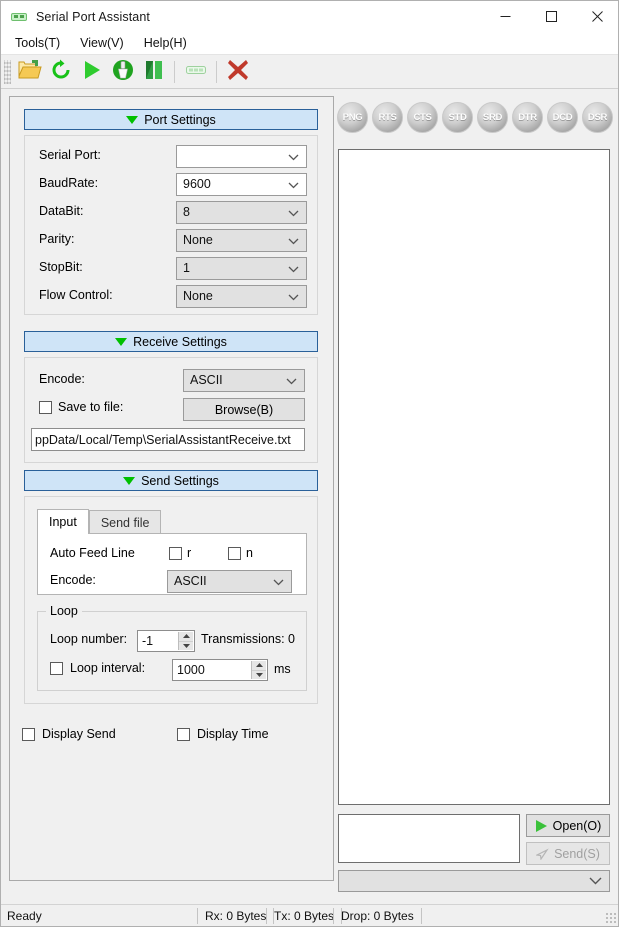  Describe the element at coordinates (241, 156) in the screenshot. I see `serial-port-select` at that location.